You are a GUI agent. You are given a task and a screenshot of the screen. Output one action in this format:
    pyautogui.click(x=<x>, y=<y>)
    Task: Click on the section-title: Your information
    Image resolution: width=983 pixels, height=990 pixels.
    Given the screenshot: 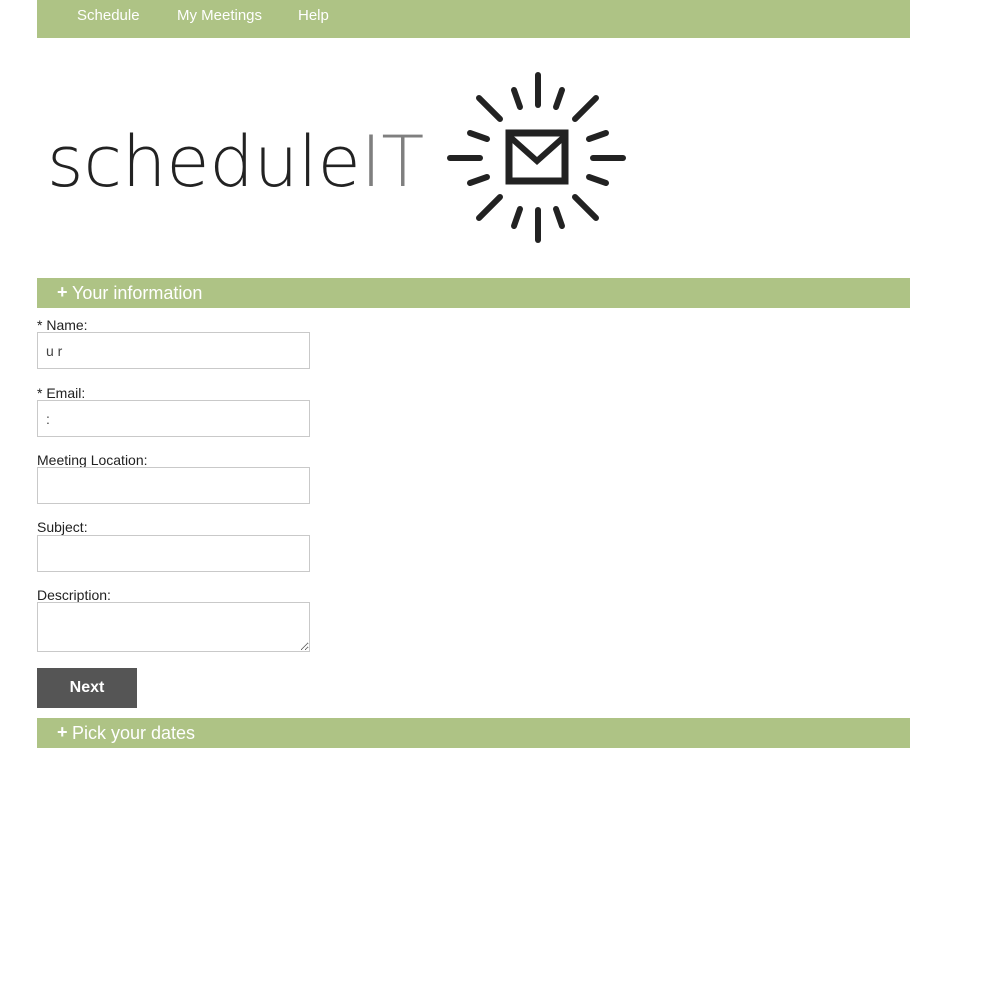 What is the action you would take?
    pyautogui.click(x=137, y=293)
    